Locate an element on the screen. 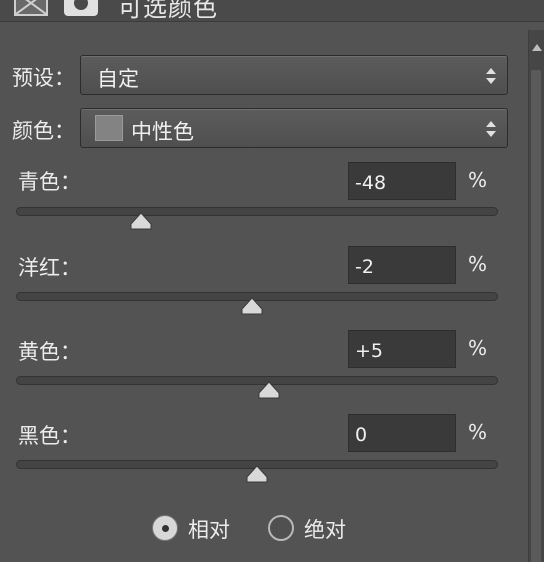 Image resolution: width=544 pixels, height=562 pixels. black-percent: % is located at coordinates (478, 432).